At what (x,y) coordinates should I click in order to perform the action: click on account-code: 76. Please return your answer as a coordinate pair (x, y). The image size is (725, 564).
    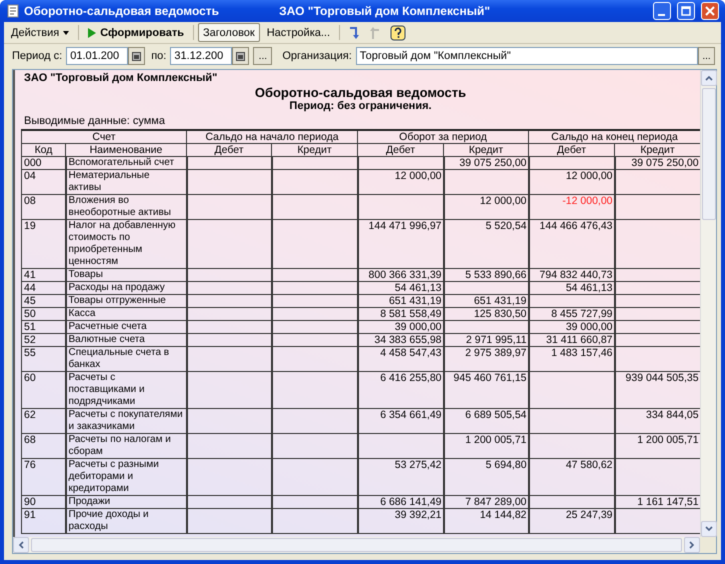
    Looking at the image, I should click on (44, 477).